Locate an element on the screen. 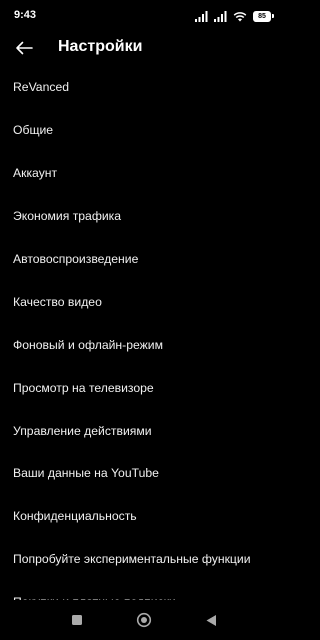 This screenshot has height=640, width=320. settings-item-account: Аккаунт is located at coordinates (144, 173).